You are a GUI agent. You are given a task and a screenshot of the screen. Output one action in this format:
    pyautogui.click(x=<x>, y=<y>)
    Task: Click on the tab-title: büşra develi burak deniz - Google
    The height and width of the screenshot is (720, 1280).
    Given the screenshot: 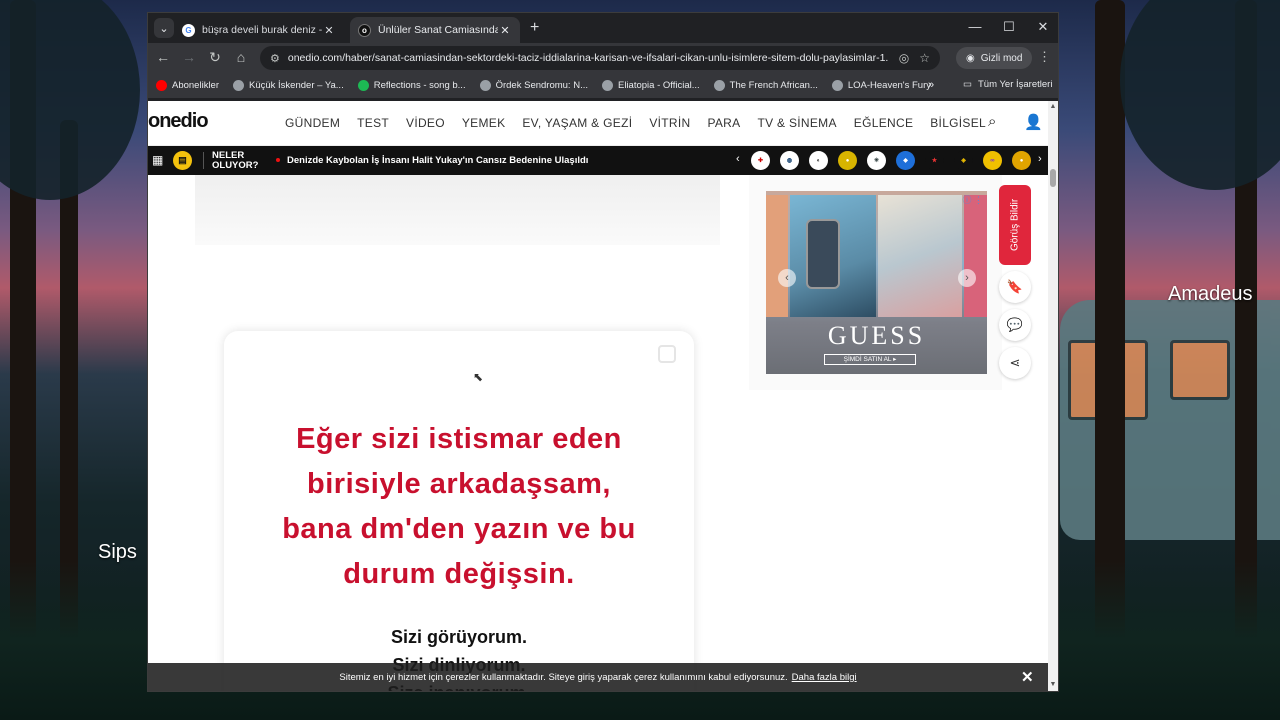 What is the action you would take?
    pyautogui.click(x=262, y=30)
    